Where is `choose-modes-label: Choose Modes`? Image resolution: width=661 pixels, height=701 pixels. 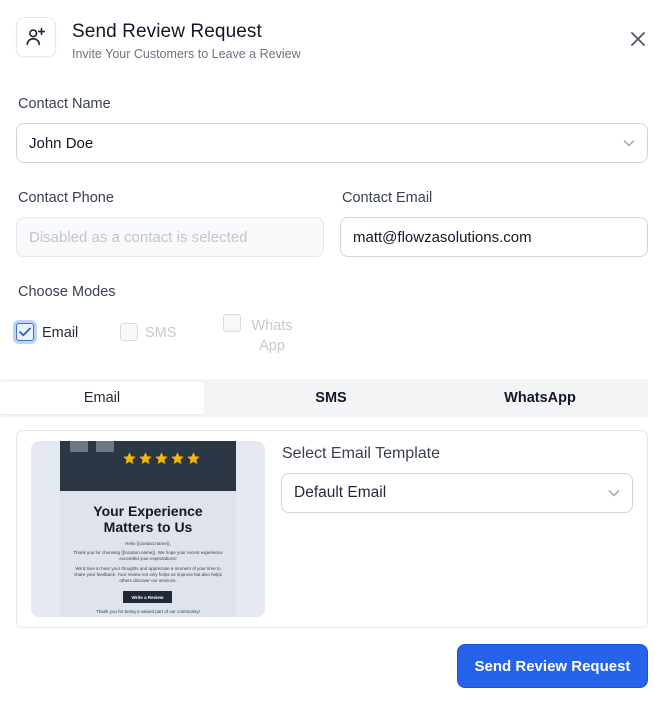
choose-modes-label: Choose Modes is located at coordinates (67, 292).